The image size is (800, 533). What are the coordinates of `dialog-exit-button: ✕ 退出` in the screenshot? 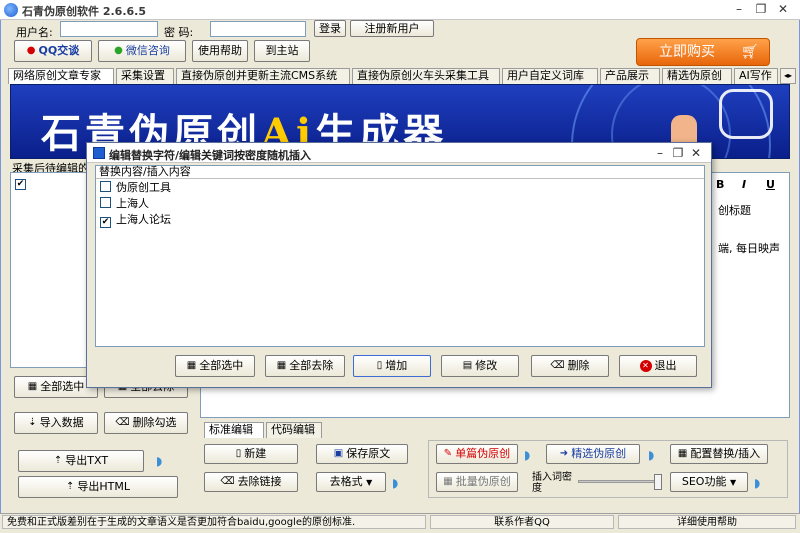 It's located at (658, 366).